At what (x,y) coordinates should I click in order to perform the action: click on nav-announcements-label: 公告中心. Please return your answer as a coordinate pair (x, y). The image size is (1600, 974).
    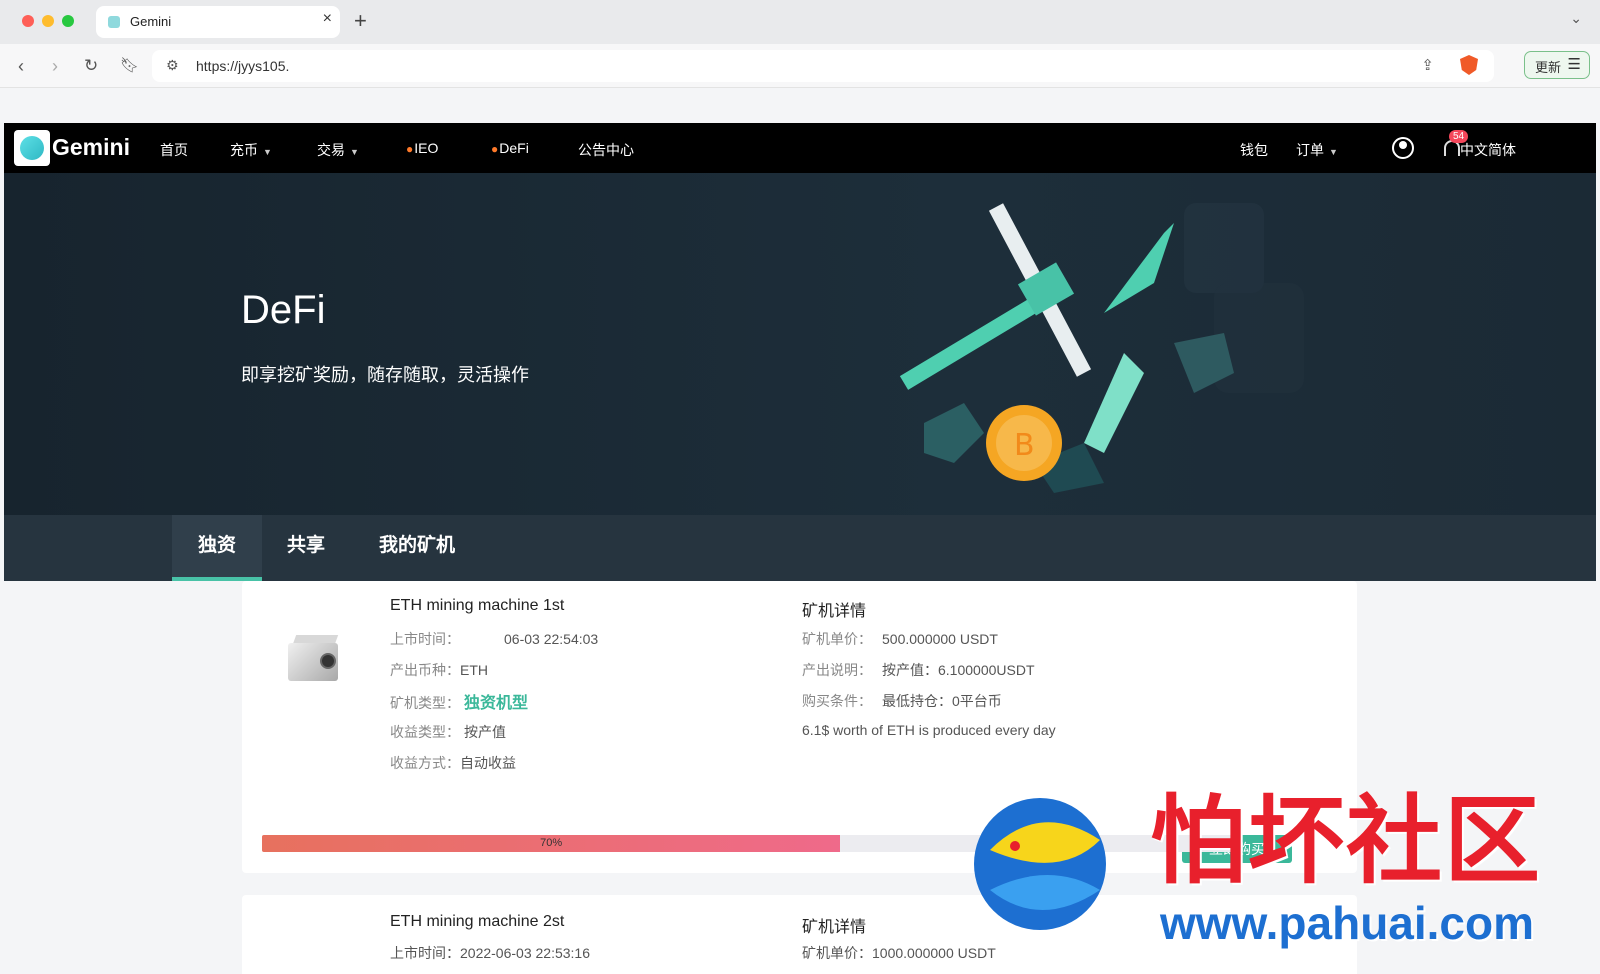
    Looking at the image, I should click on (606, 150).